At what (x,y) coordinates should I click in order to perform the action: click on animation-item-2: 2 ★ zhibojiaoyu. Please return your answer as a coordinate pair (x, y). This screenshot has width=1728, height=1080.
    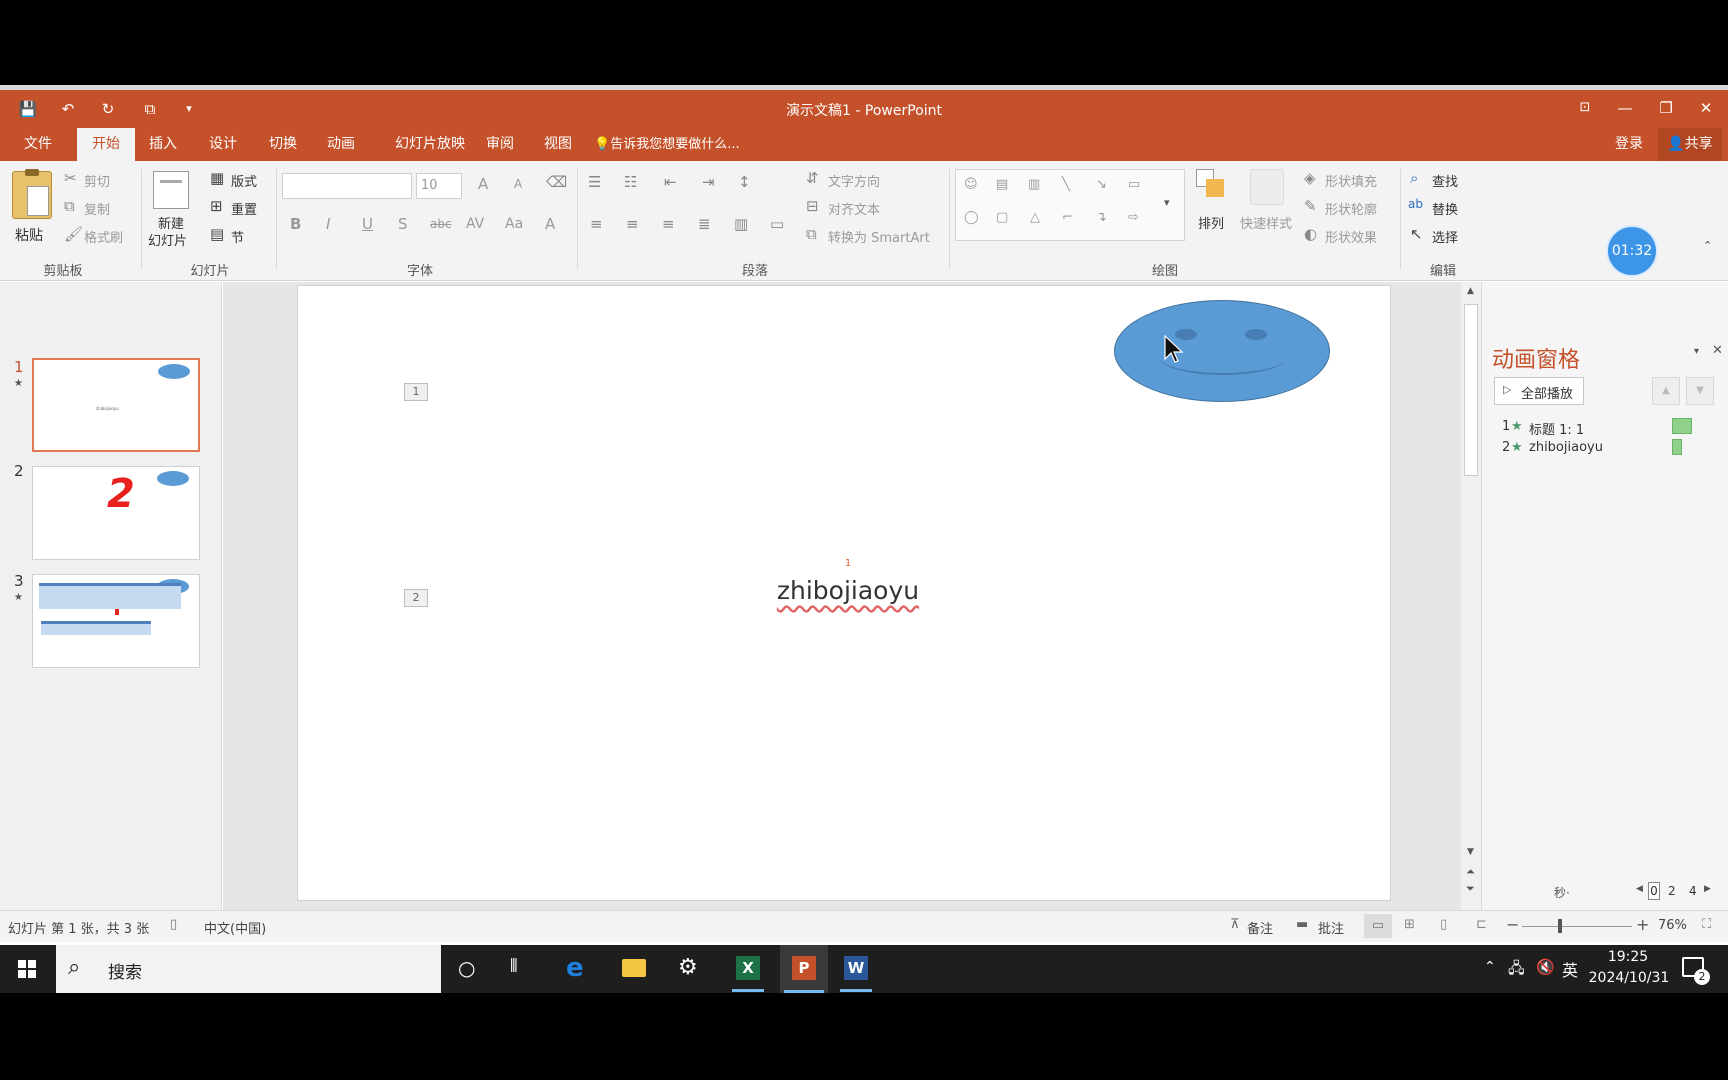
    Looking at the image, I should click on (1612, 449).